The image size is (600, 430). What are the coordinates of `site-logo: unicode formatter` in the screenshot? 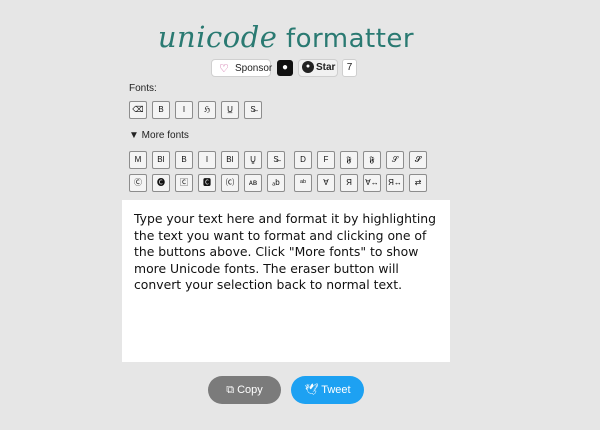 It's located at (286, 37).